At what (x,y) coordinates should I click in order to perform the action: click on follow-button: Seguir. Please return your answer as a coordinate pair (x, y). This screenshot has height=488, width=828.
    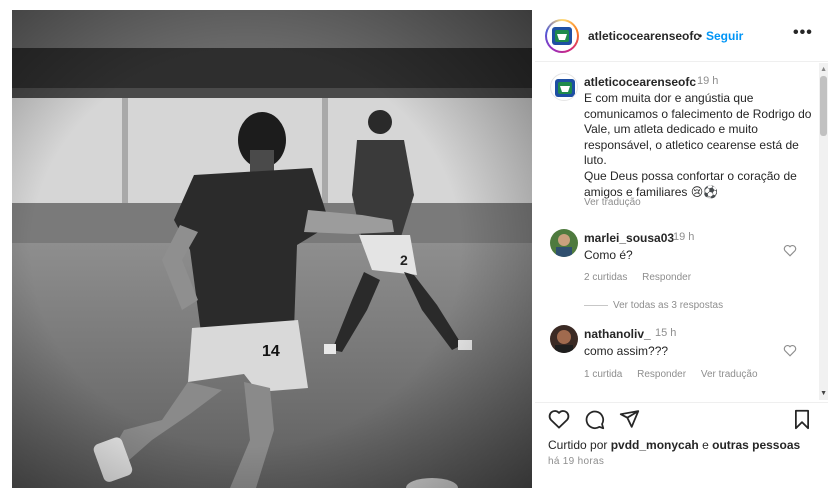
    Looking at the image, I should click on (724, 36).